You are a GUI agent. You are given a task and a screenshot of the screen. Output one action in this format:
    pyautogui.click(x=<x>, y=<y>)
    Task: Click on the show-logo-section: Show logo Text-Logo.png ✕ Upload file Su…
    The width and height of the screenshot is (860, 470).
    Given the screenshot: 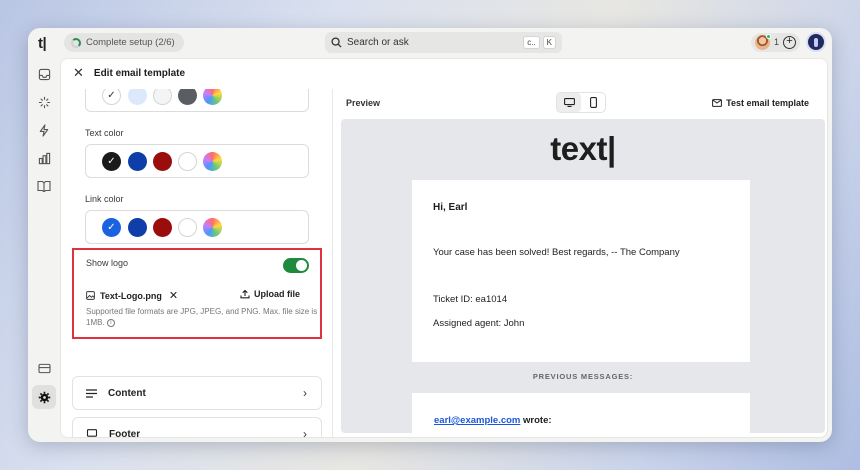 What is the action you would take?
    pyautogui.click(x=197, y=293)
    